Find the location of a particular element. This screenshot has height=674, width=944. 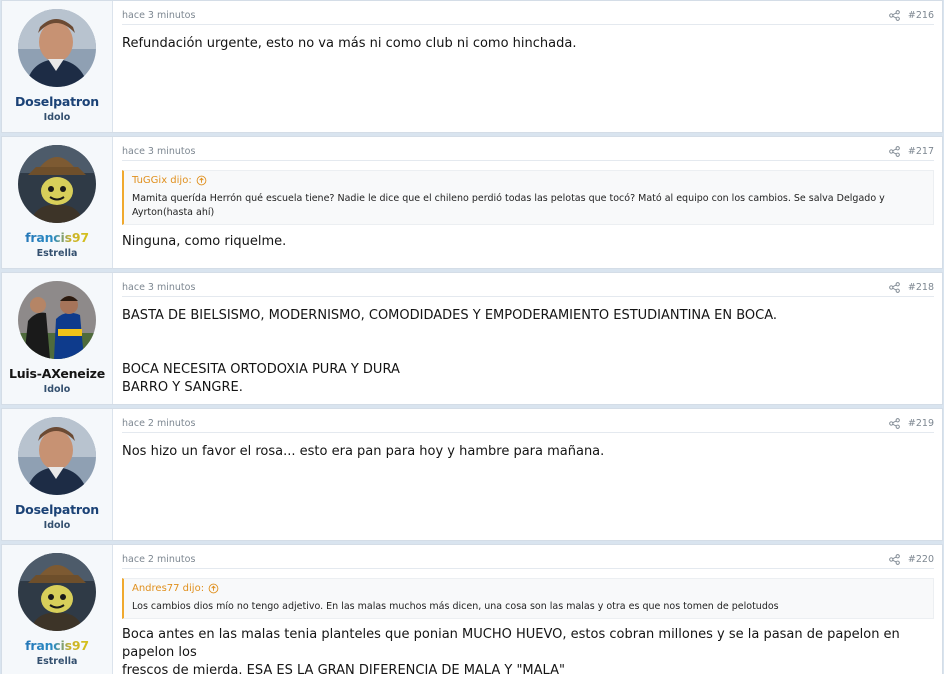

quote-author: TuGGix dijo: is located at coordinates (162, 180).